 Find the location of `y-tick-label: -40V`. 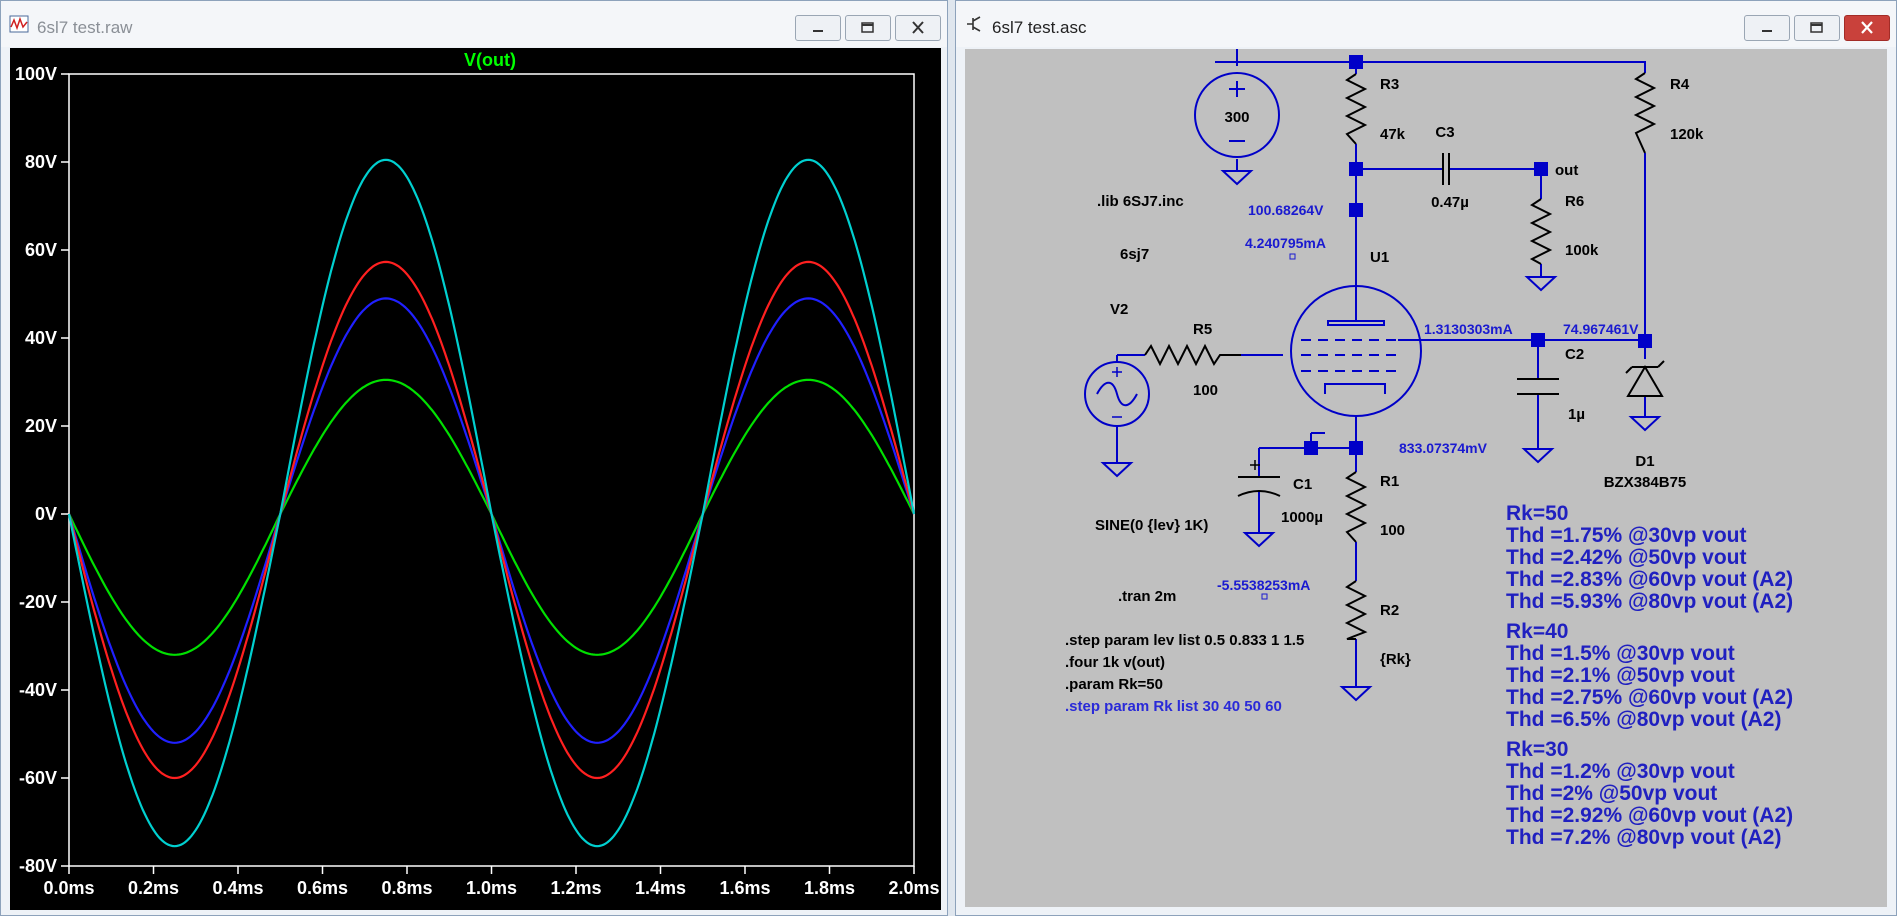

y-tick-label: -40V is located at coordinates (38, 690).